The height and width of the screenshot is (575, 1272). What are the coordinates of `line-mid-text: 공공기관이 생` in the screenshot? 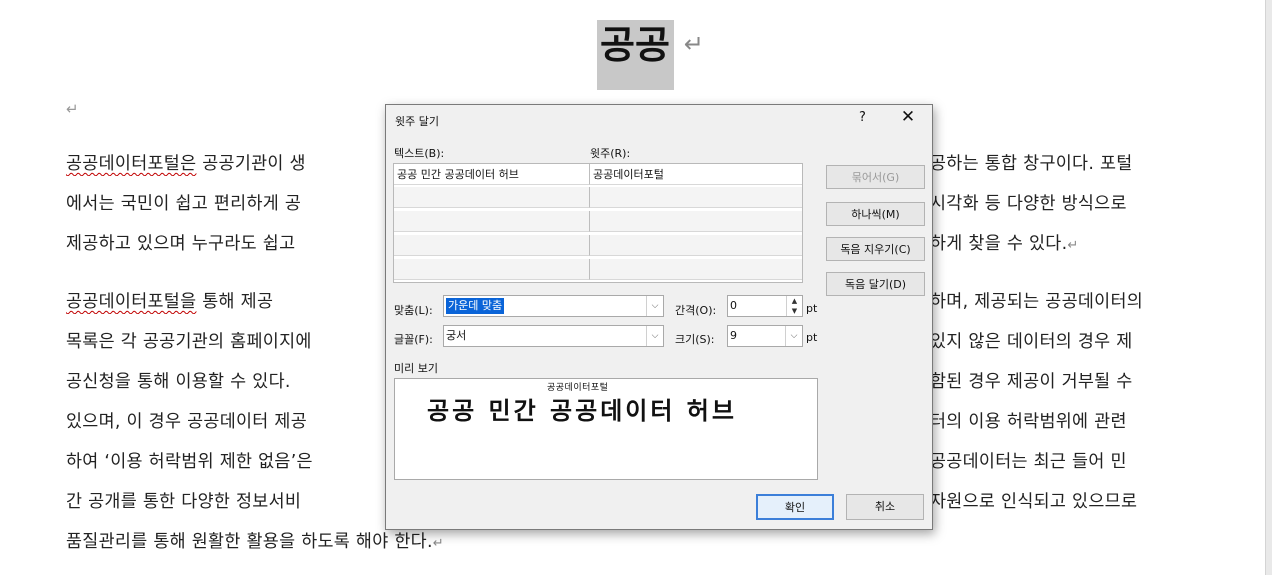 It's located at (251, 164).